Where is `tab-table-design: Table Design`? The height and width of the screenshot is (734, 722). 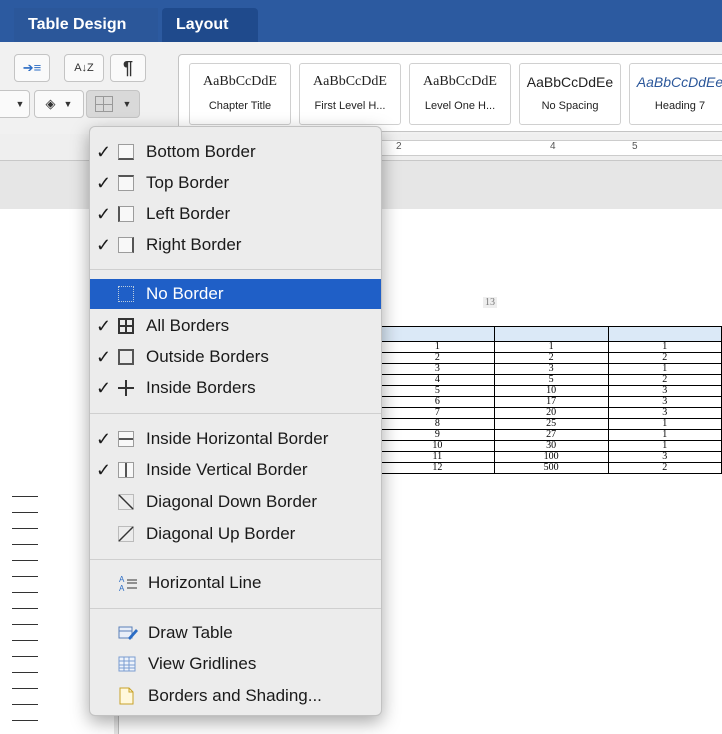
tab-table-design: Table Design is located at coordinates (86, 25).